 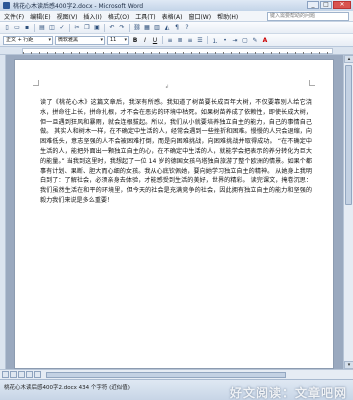 I want to click on scroll-up-icon: ▴, so click(x=348, y=59).